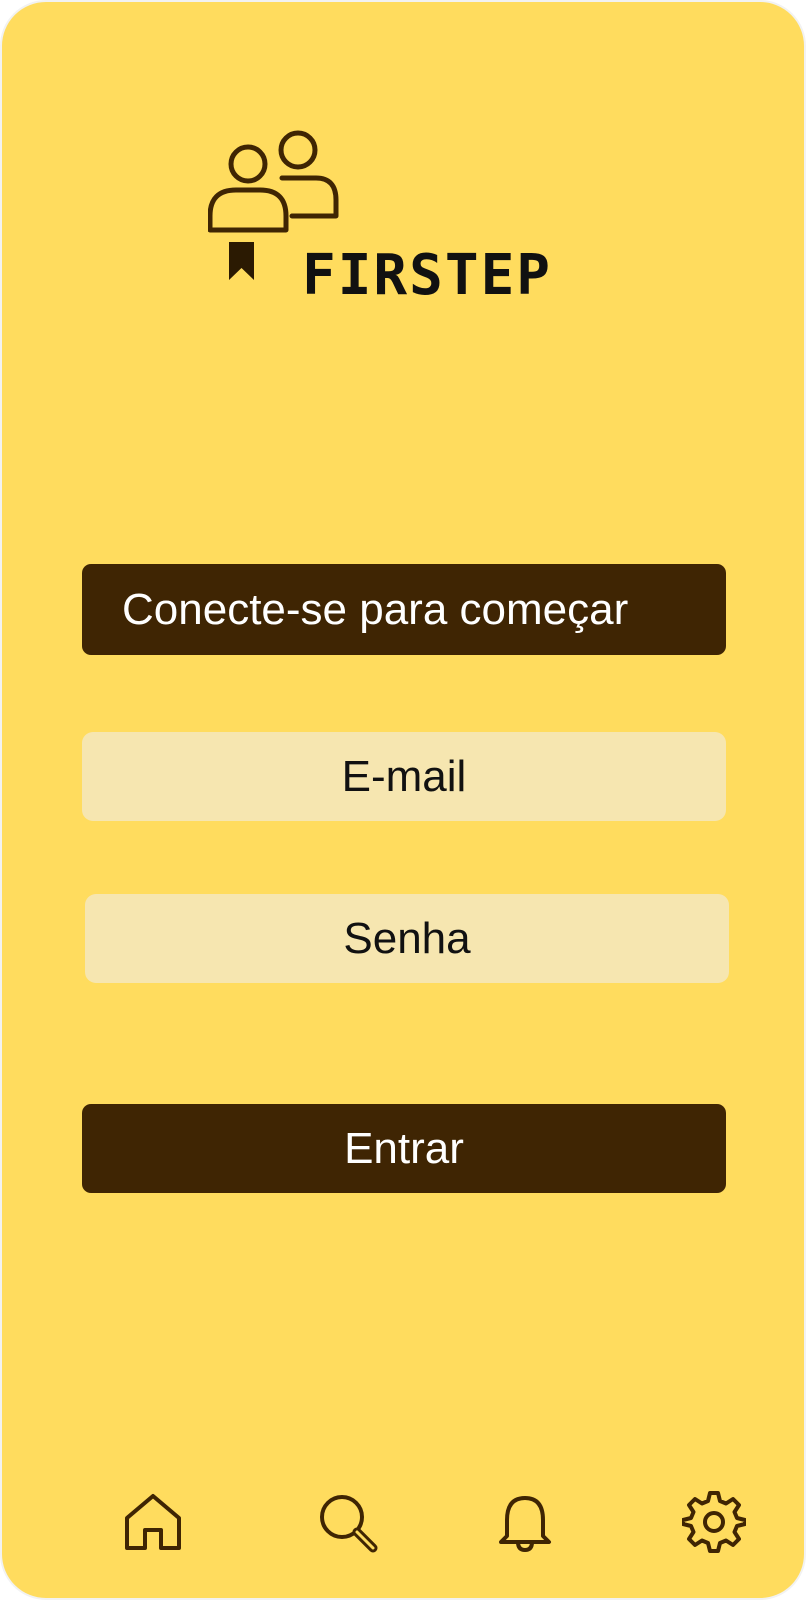  I want to click on gear-icon, so click(714, 1522).